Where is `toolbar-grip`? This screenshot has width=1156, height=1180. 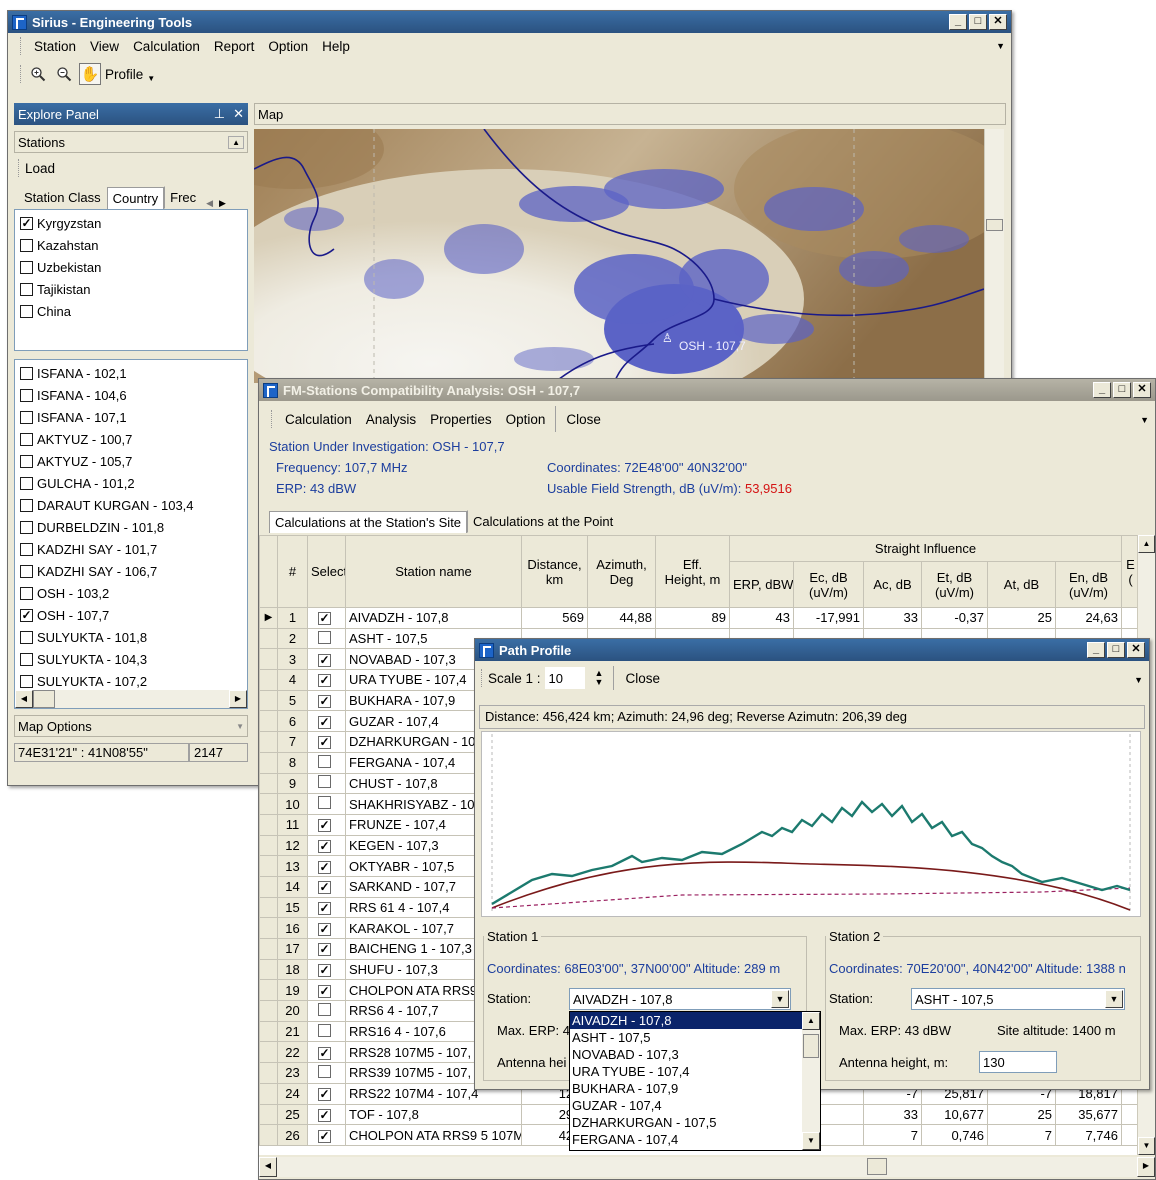 toolbar-grip is located at coordinates (21, 74).